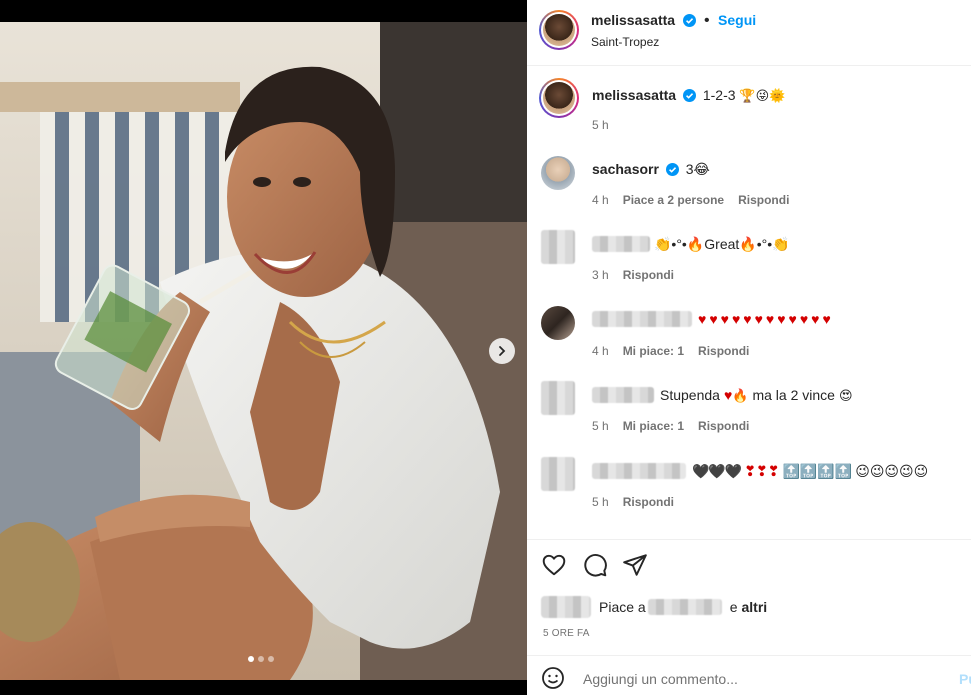 The width and height of the screenshot is (971, 695). I want to click on comment-meta: 5 h Rispondi, so click(633, 502).